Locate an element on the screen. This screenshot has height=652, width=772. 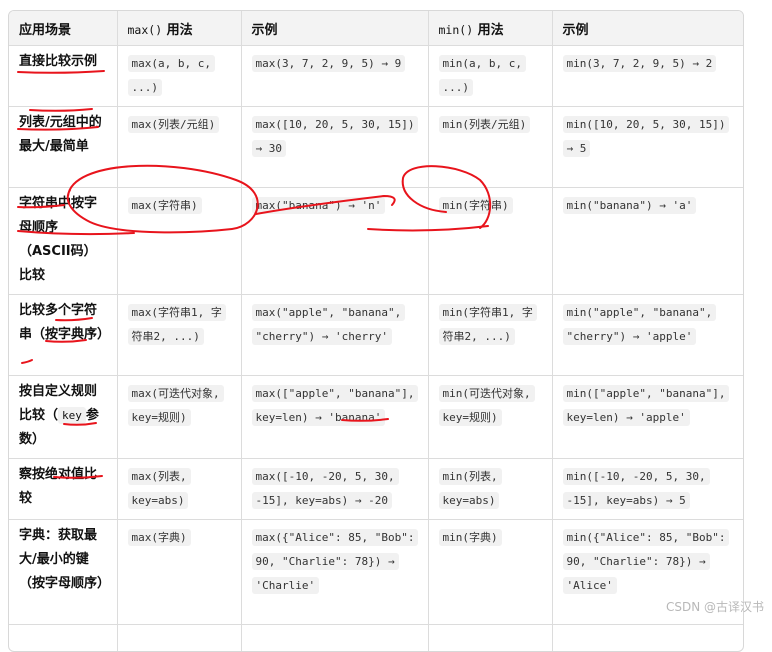
code-chip: min(a, b, c, ...) is located at coordinates (482, 75).